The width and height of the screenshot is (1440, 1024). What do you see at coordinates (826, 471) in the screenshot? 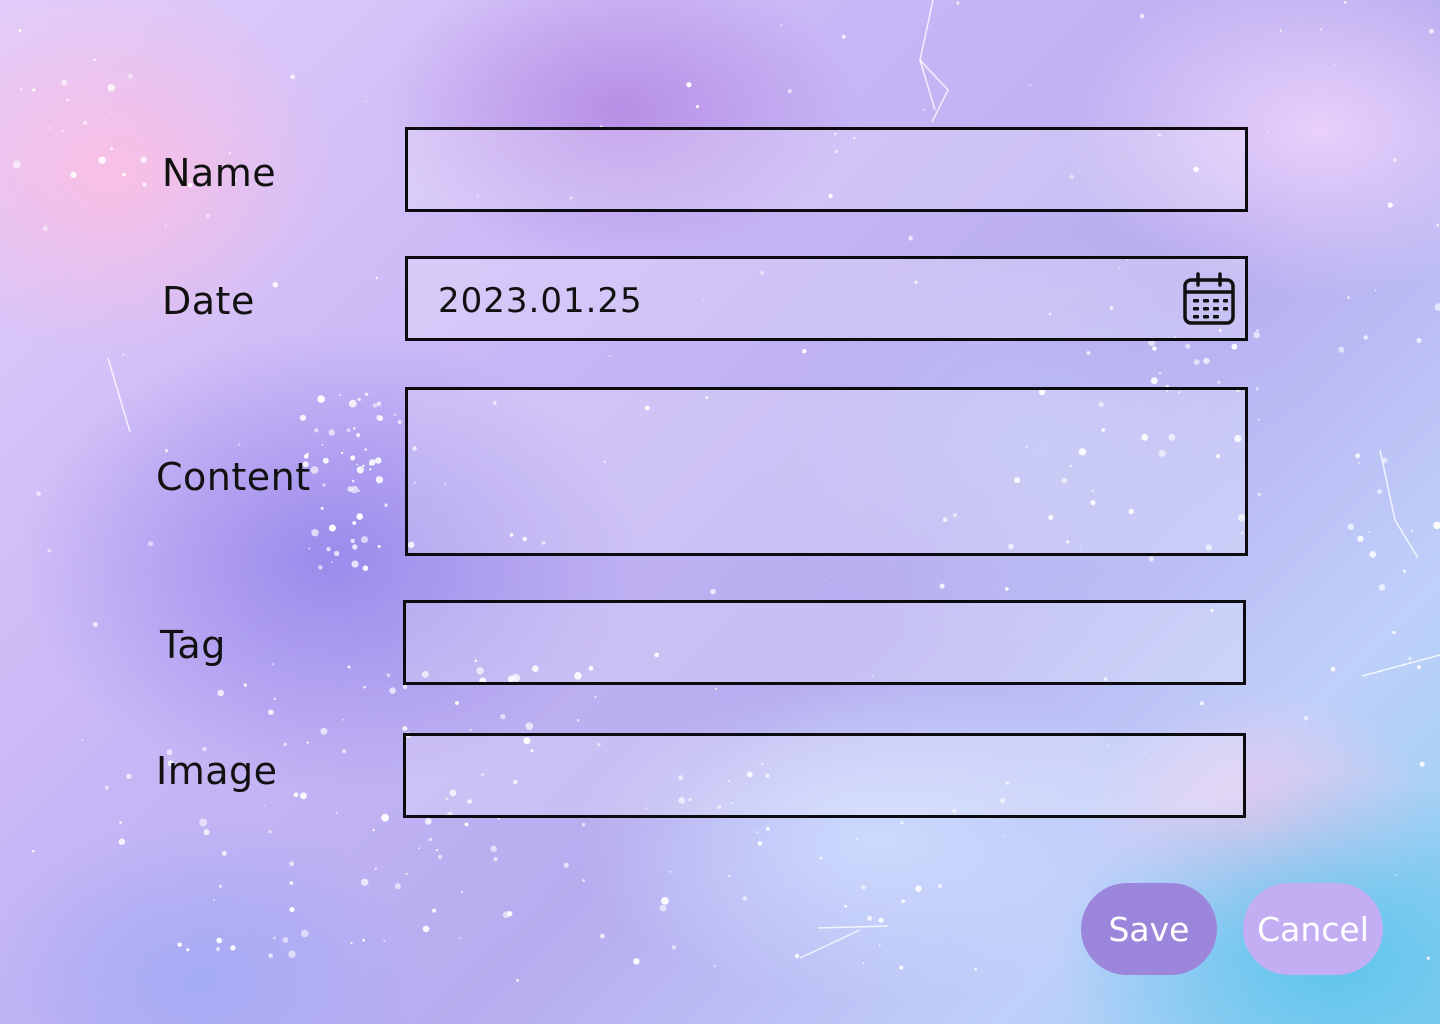
I see `content-field` at bounding box center [826, 471].